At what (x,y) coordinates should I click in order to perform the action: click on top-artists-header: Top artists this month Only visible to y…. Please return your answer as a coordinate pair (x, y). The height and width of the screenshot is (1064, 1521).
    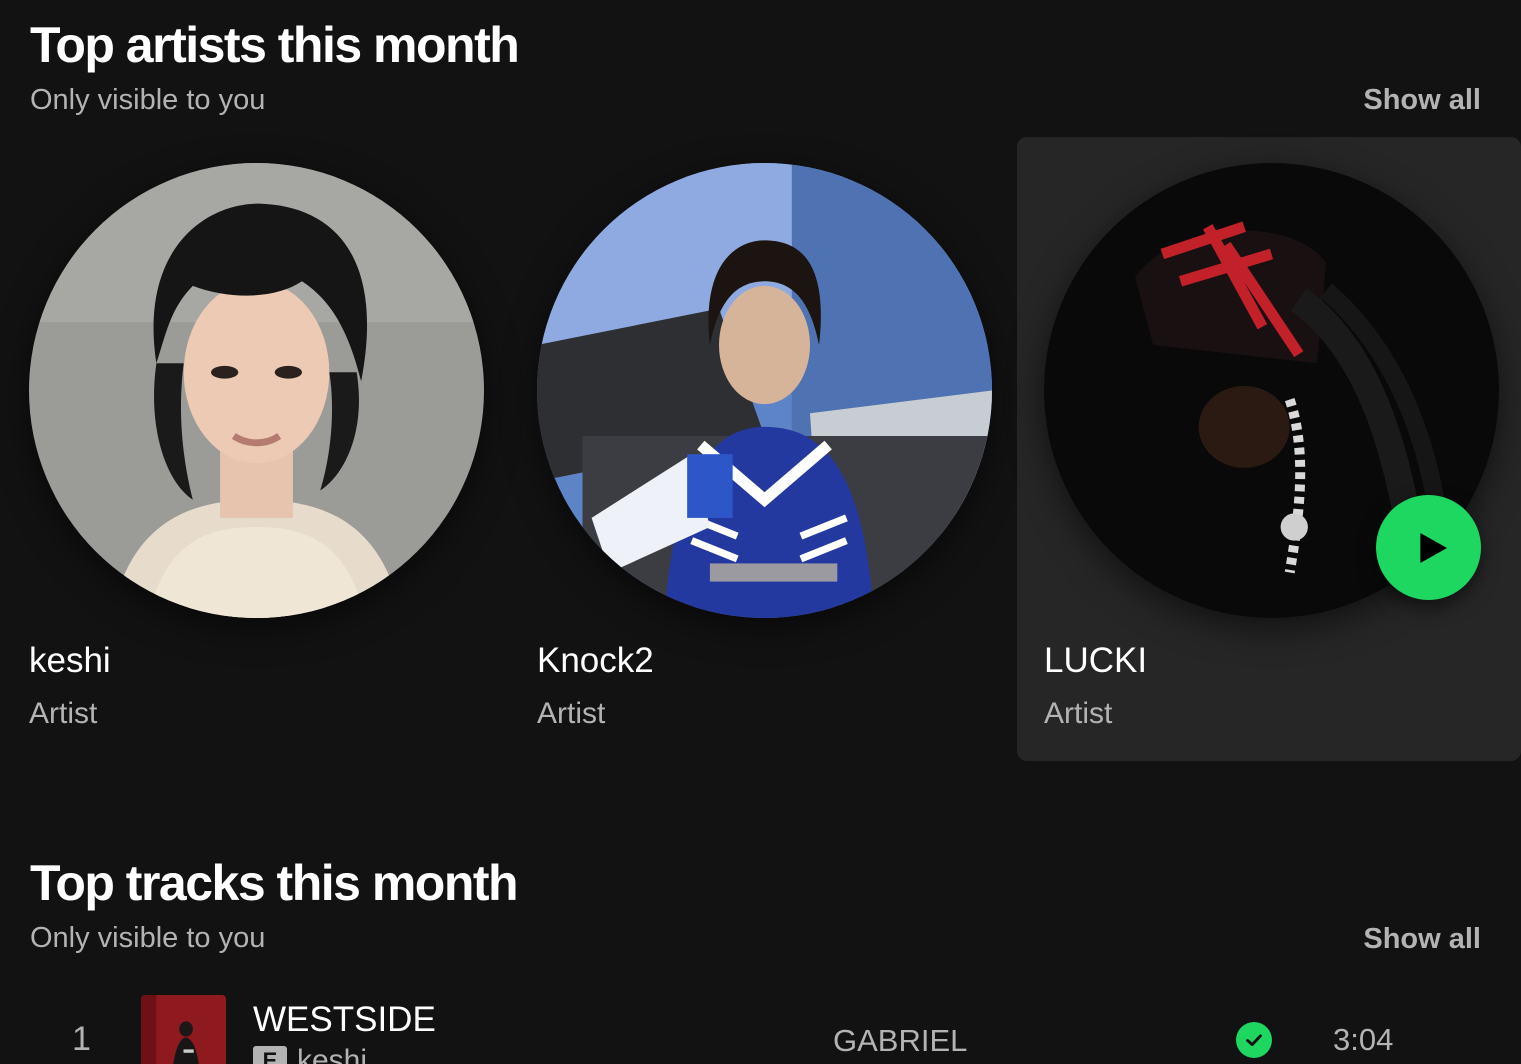
    Looking at the image, I should click on (275, 68).